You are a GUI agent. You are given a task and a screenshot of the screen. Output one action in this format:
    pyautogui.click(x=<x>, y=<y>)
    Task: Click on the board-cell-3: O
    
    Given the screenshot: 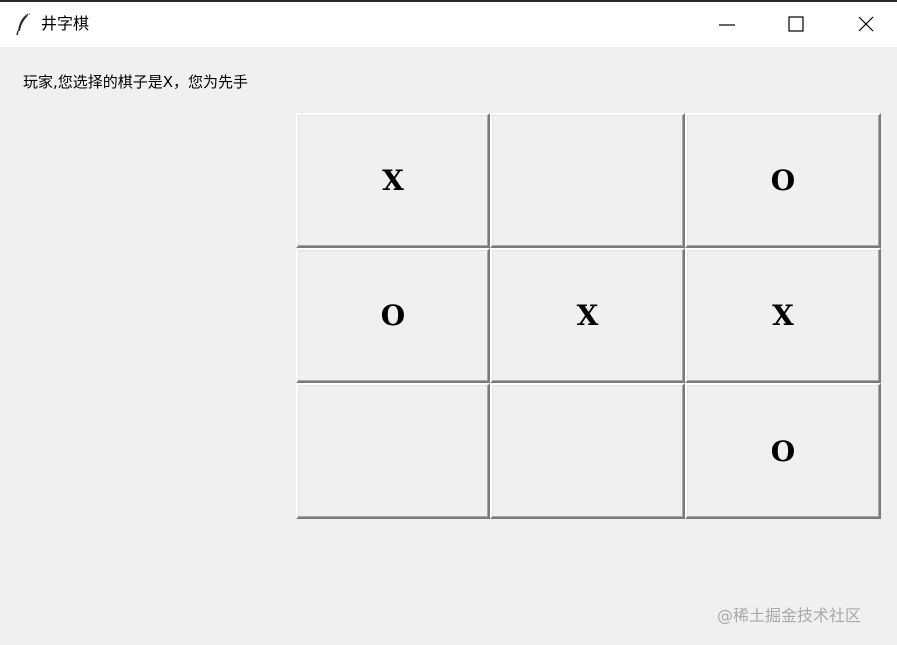 What is the action you would take?
    pyautogui.click(x=783, y=180)
    